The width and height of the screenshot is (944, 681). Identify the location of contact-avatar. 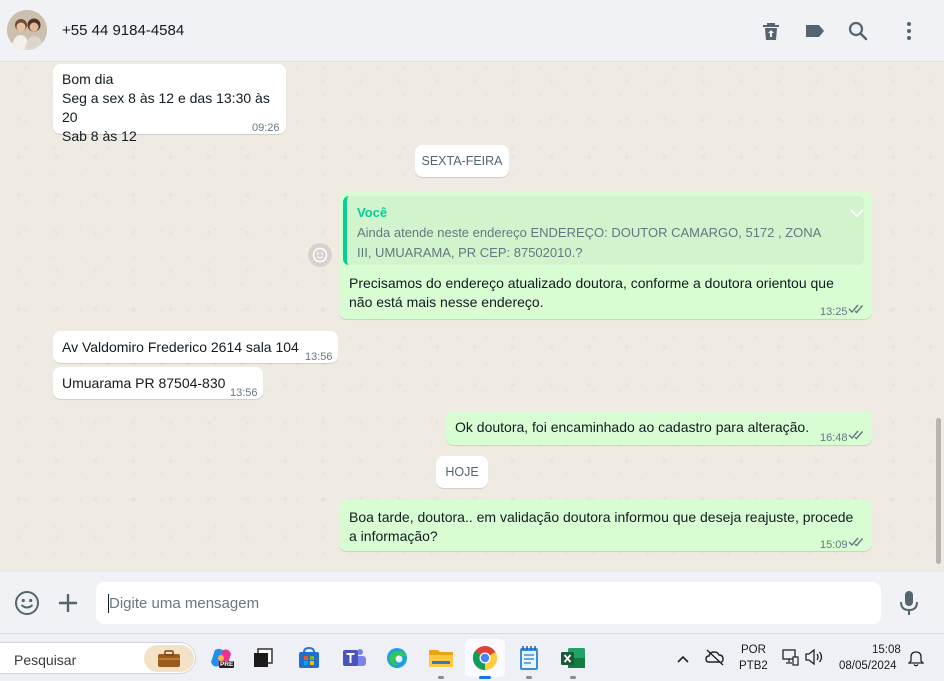
(27, 30).